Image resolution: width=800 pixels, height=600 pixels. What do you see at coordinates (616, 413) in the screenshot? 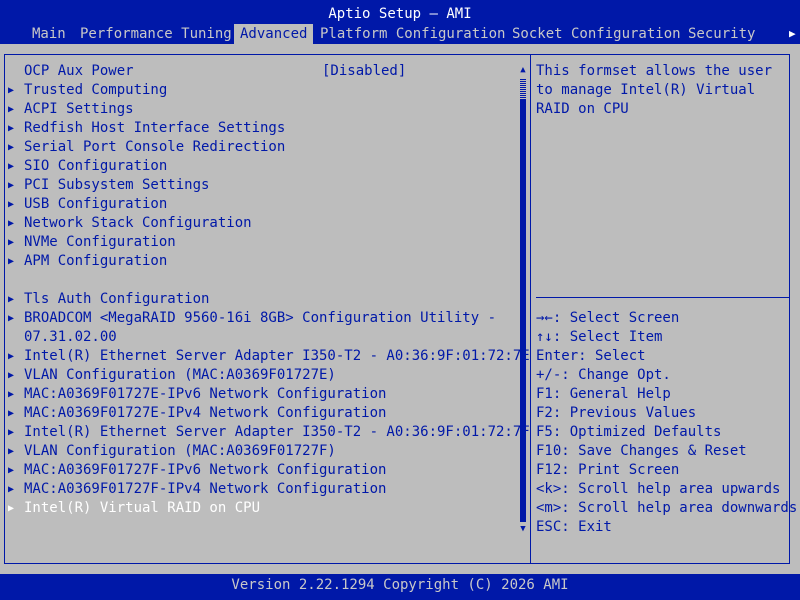
I see `key-hint-f2: F2: Previous Values` at bounding box center [616, 413].